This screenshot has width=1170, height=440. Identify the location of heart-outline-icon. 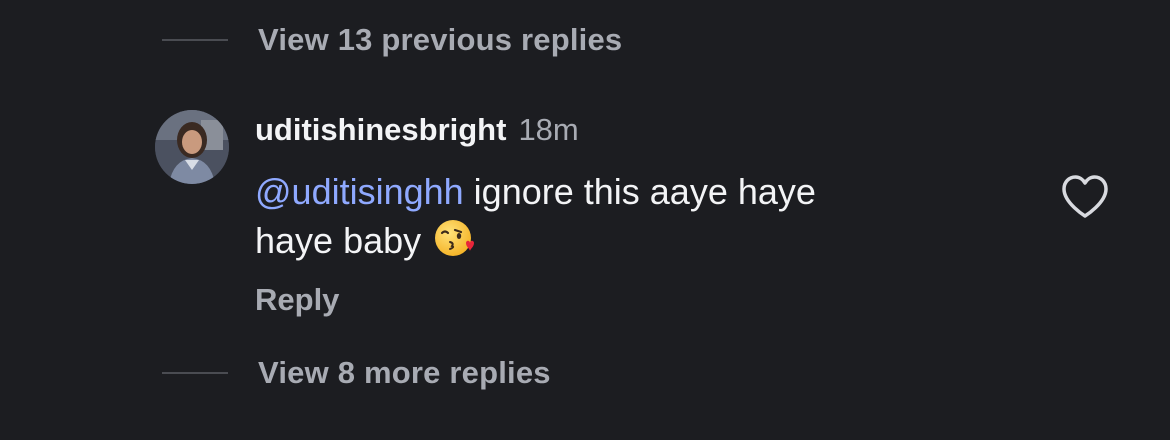
(1085, 197).